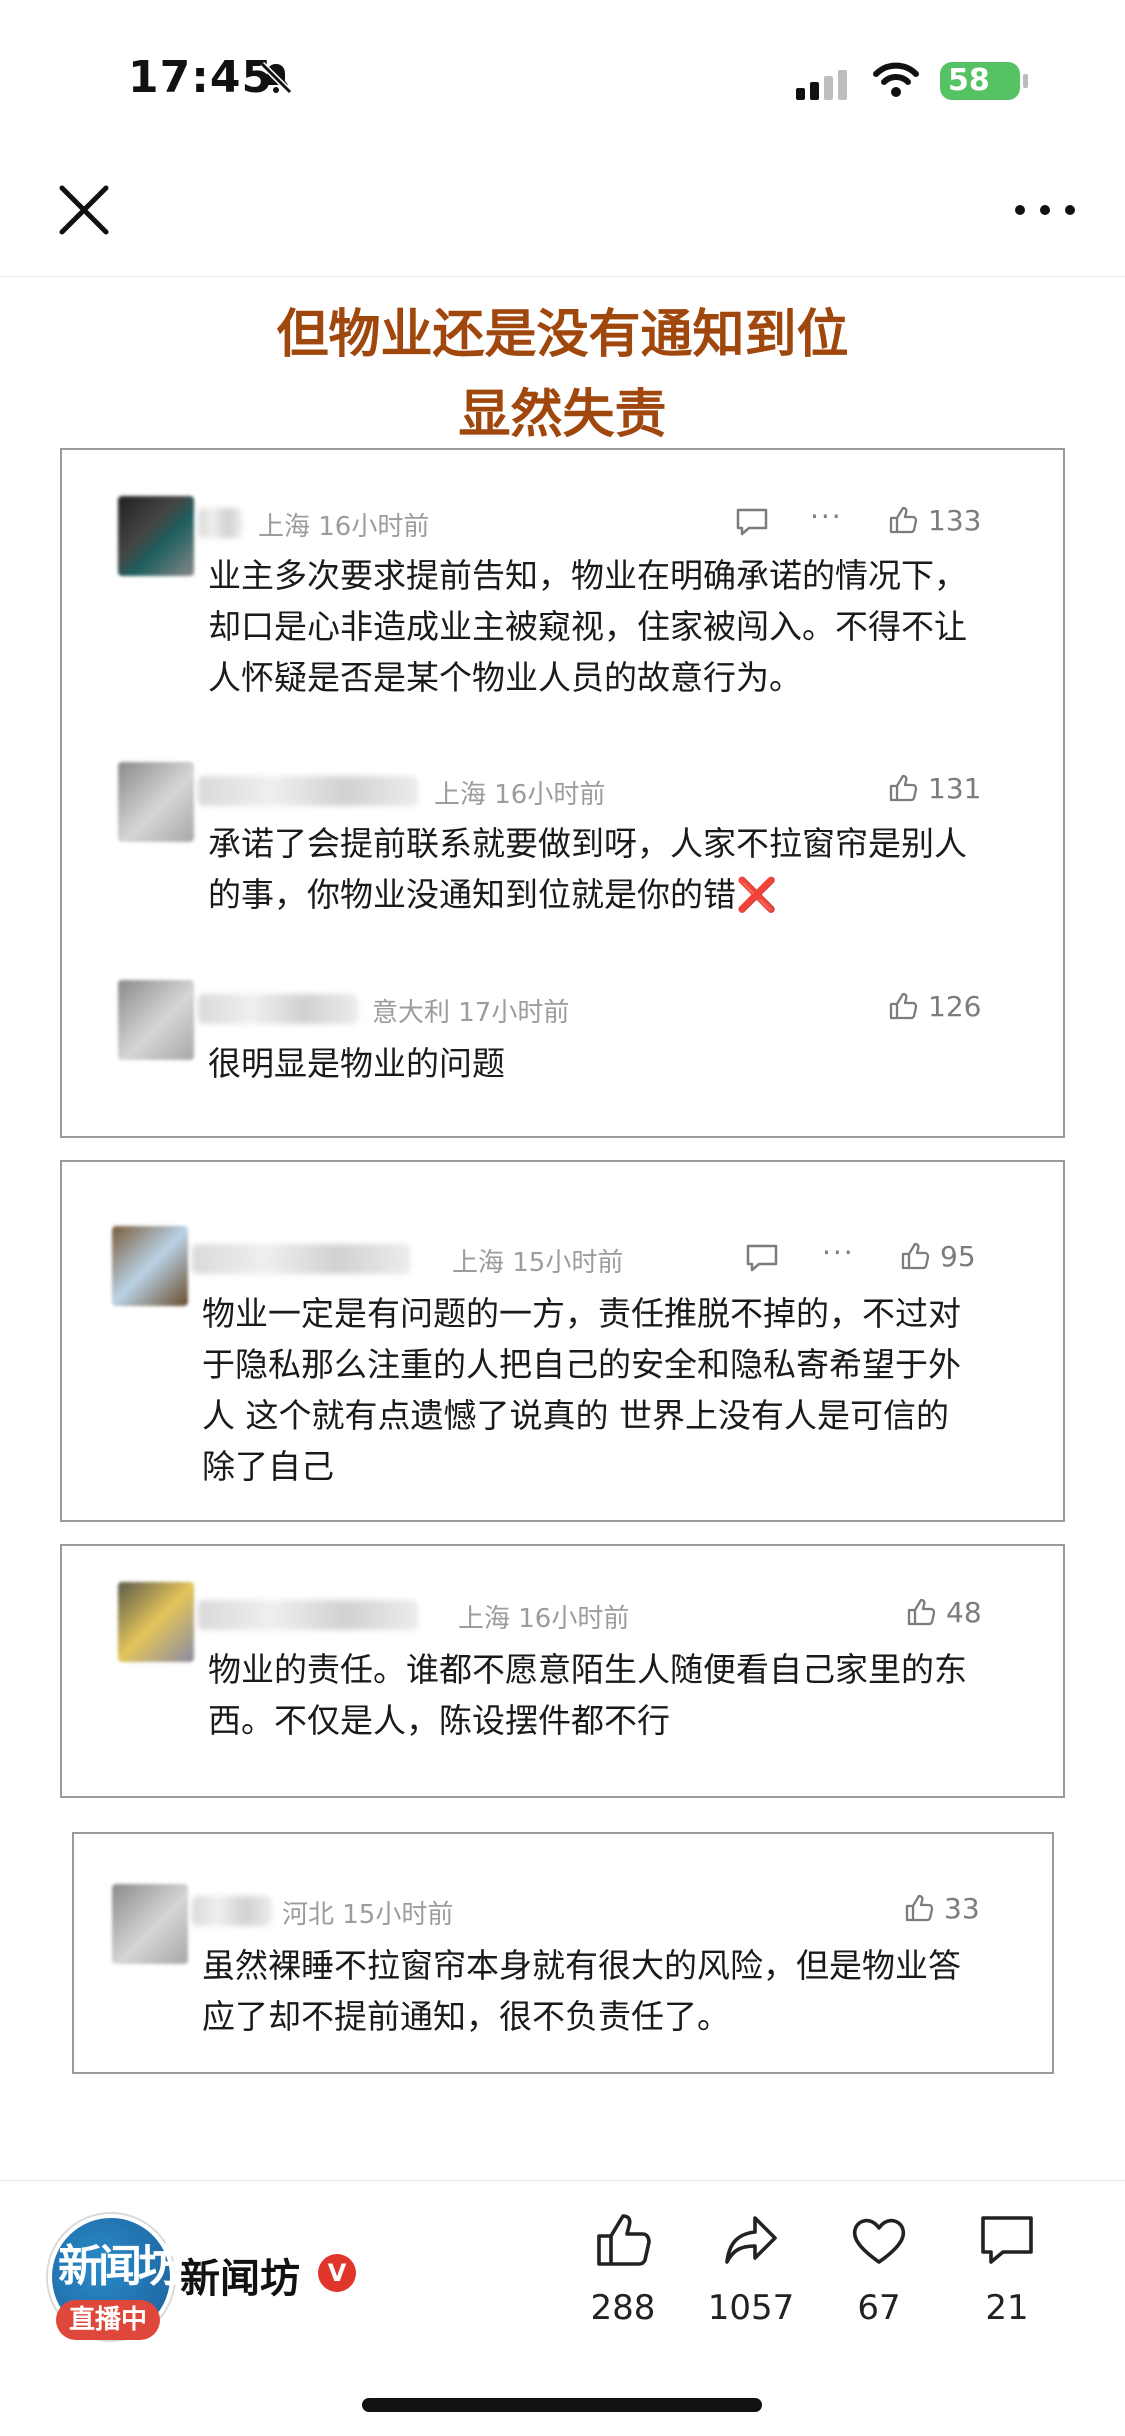 The width and height of the screenshot is (1125, 2436). I want to click on battery-indicator: 58, so click(984, 81).